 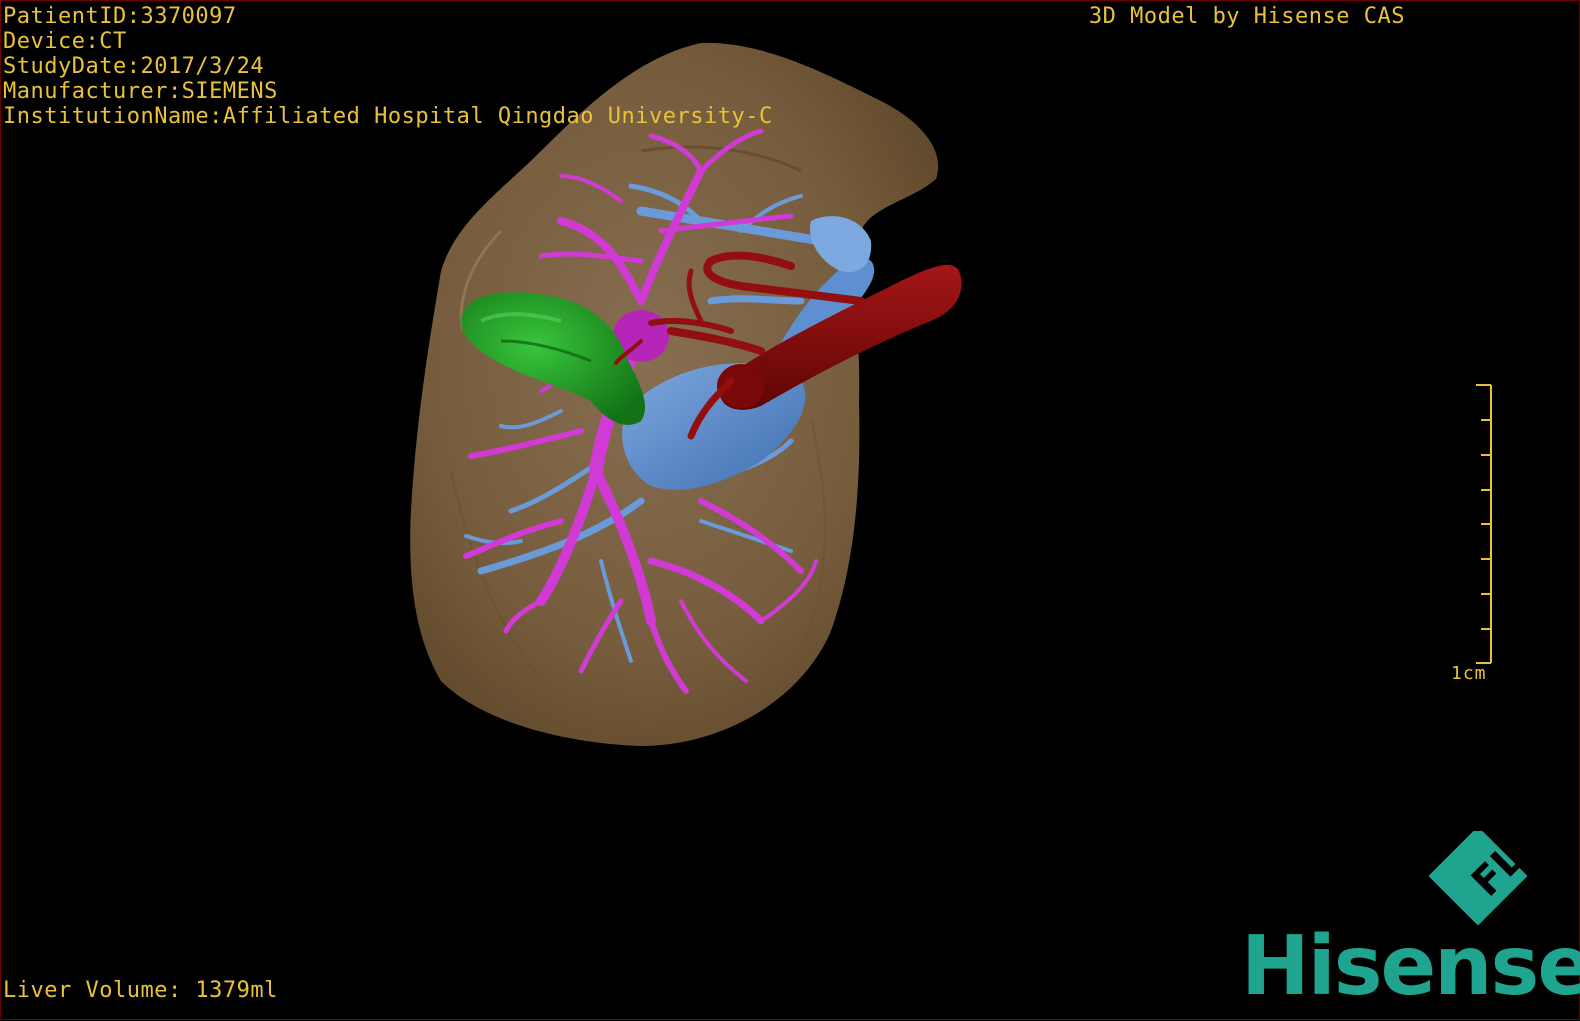 What do you see at coordinates (1246, 16) in the screenshot?
I see `model-credit-label: 3D Model by Hisense CAS` at bounding box center [1246, 16].